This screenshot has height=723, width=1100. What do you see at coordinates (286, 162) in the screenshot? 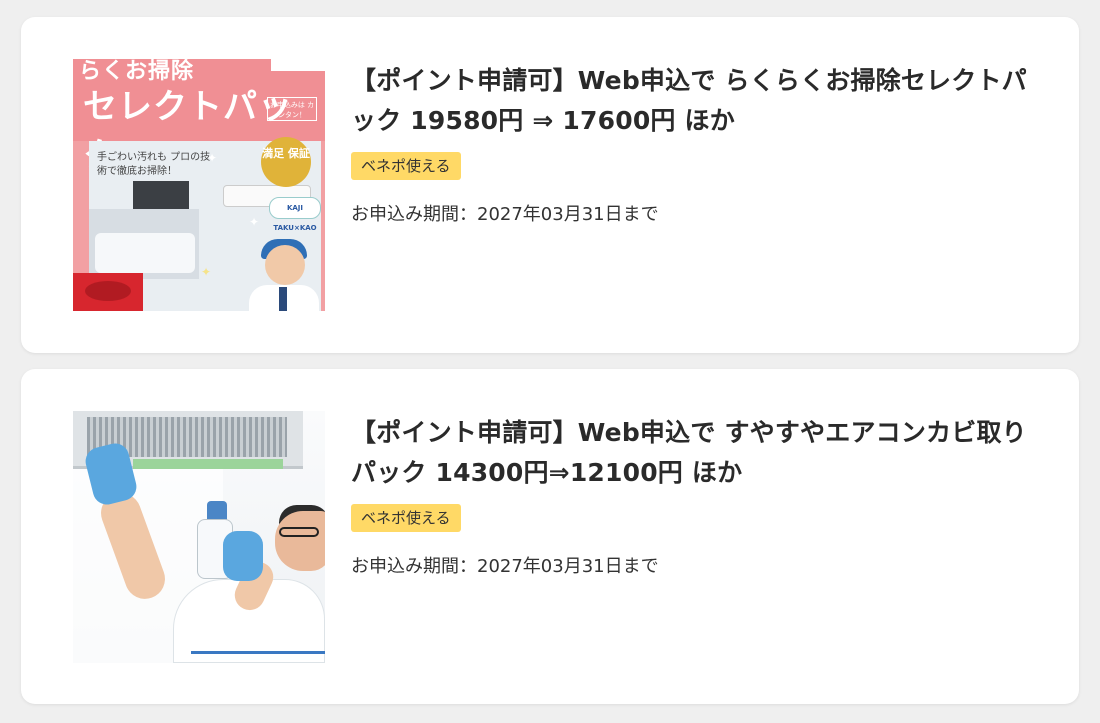
I see `guarantee-seal: 満足 保証` at bounding box center [286, 162].